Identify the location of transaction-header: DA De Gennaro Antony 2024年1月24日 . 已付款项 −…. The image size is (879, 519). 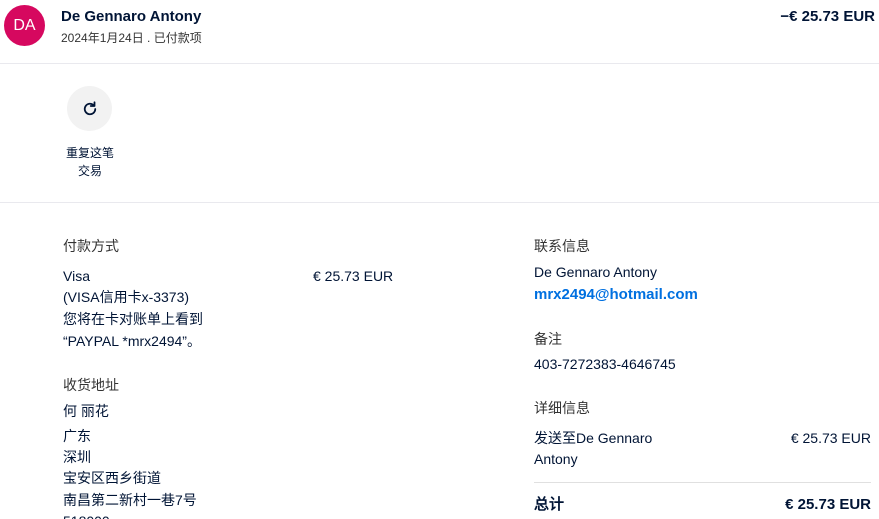
(439, 32).